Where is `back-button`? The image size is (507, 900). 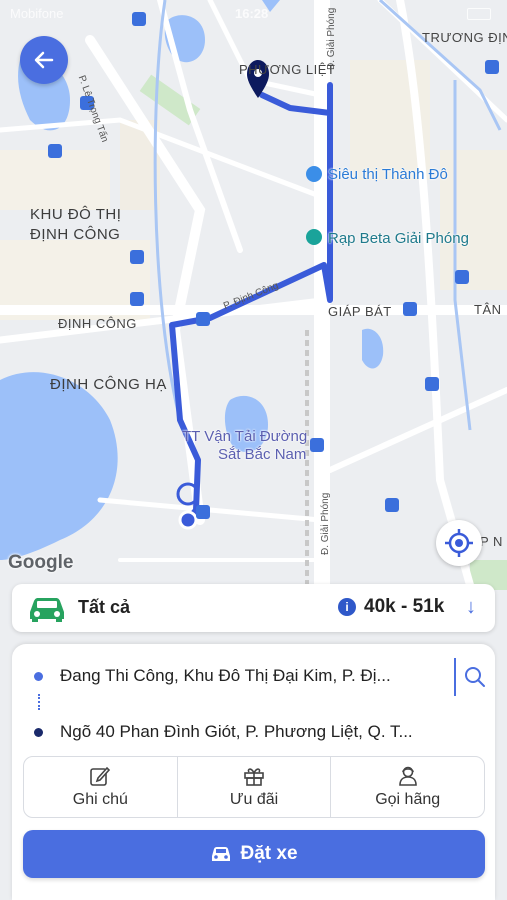 back-button is located at coordinates (44, 60).